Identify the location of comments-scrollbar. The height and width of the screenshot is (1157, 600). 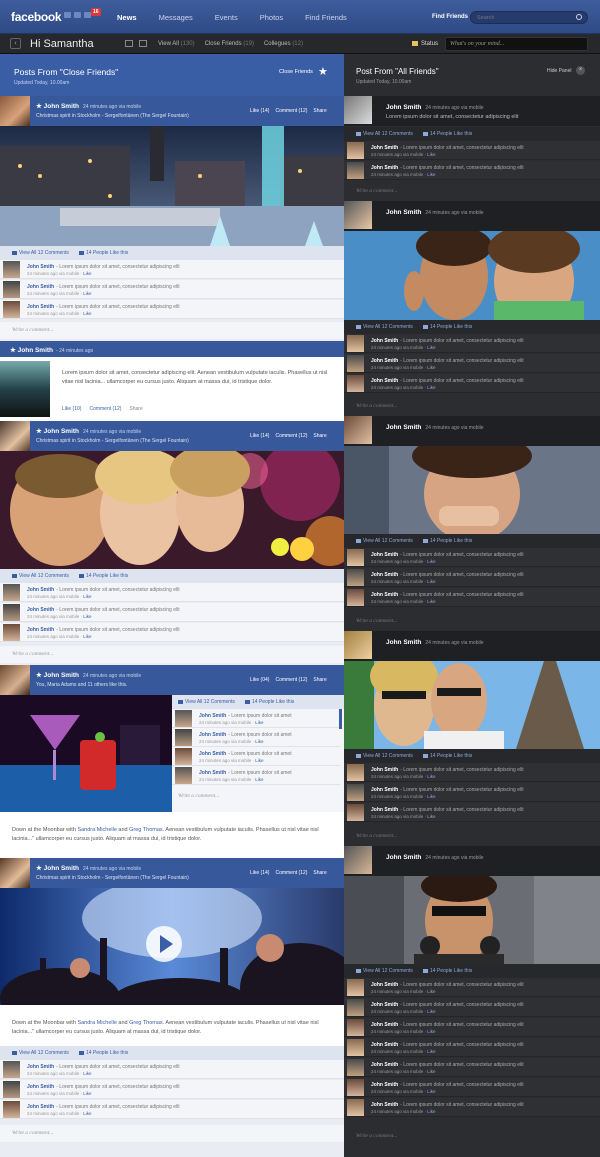
(340, 719).